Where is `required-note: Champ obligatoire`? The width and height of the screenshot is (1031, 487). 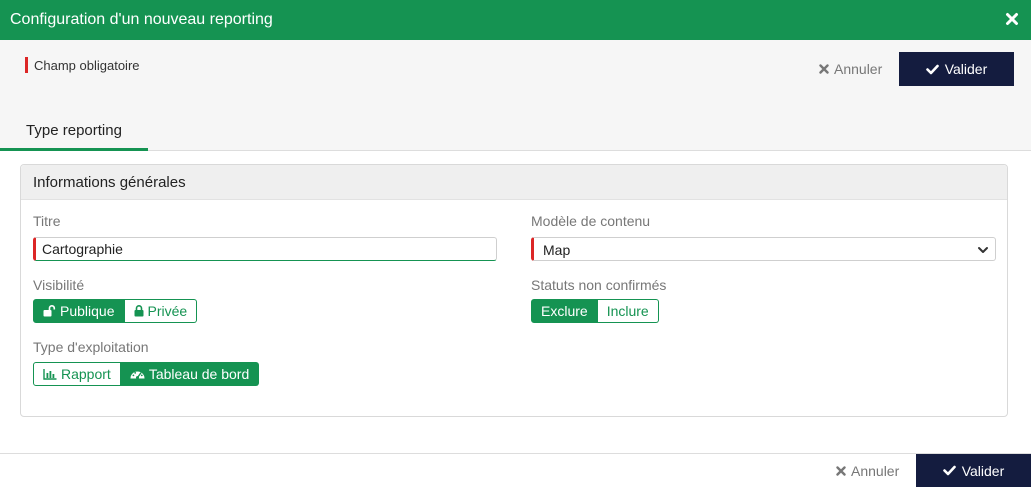 required-note: Champ obligatoire is located at coordinates (82, 65).